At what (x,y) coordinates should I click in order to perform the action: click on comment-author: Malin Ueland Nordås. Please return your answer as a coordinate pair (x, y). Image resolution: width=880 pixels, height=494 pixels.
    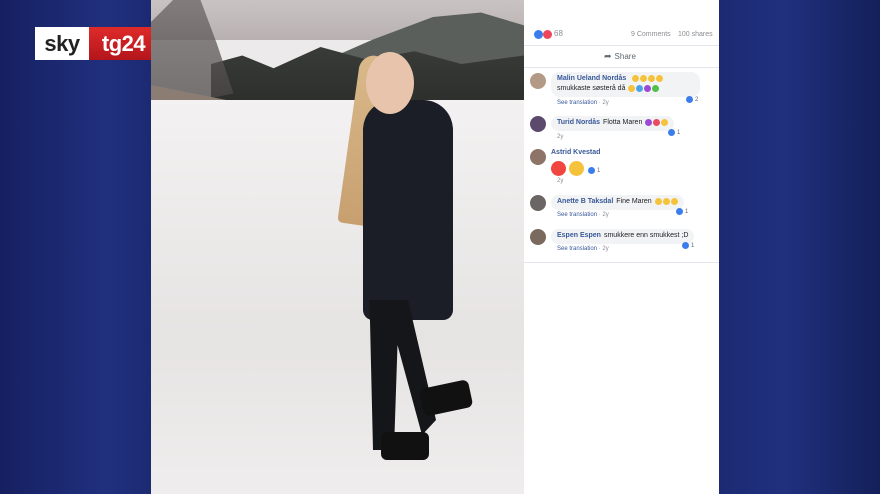
    Looking at the image, I should click on (591, 78).